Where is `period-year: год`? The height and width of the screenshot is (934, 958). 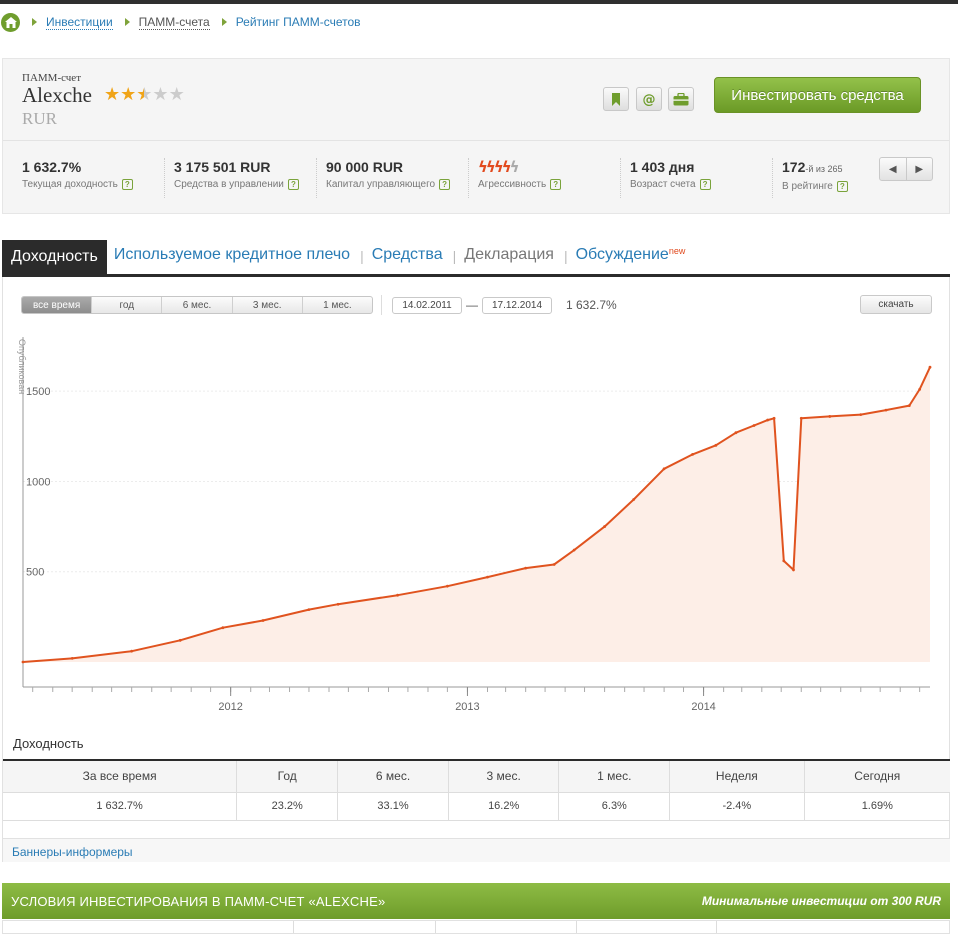
period-year: год is located at coordinates (126, 305).